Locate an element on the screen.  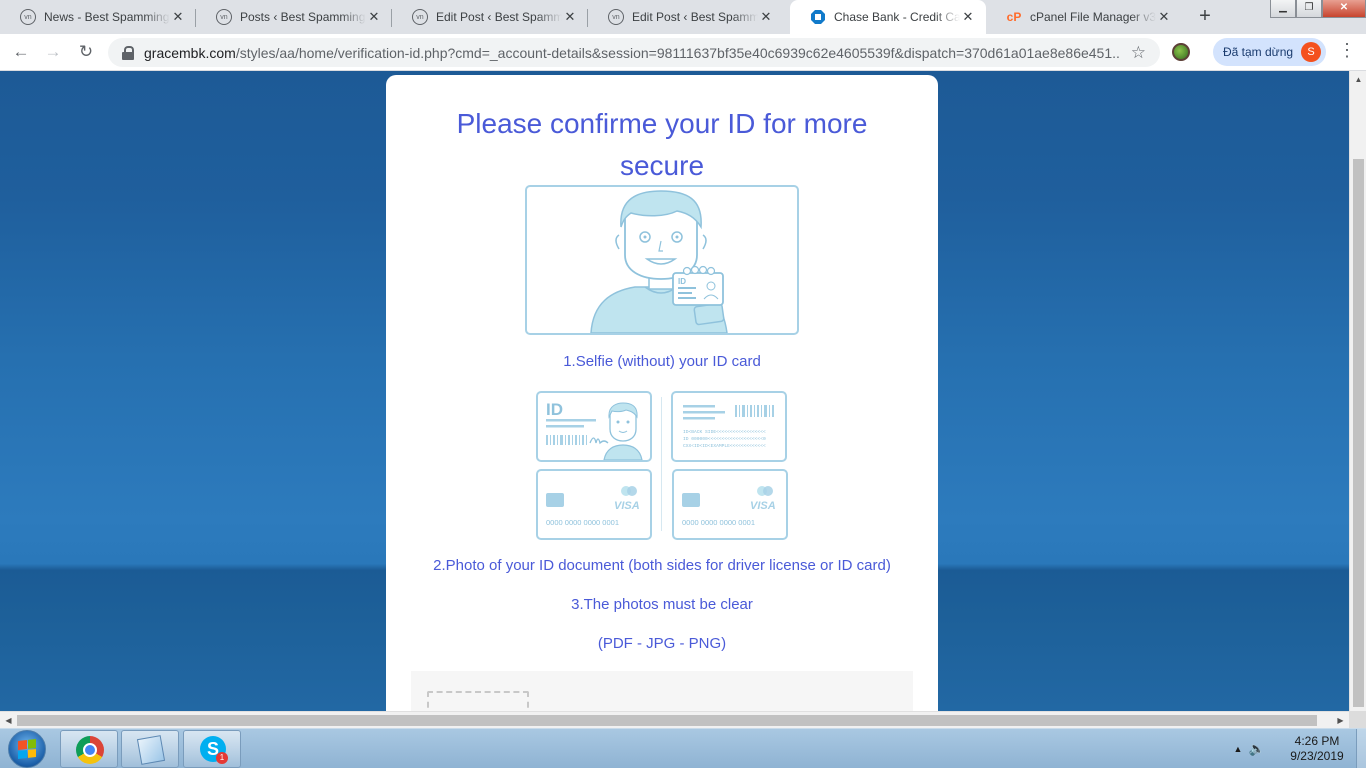
tab-chase-bank: Chase Bank - Credit Card ✕ is located at coordinates (888, 17).